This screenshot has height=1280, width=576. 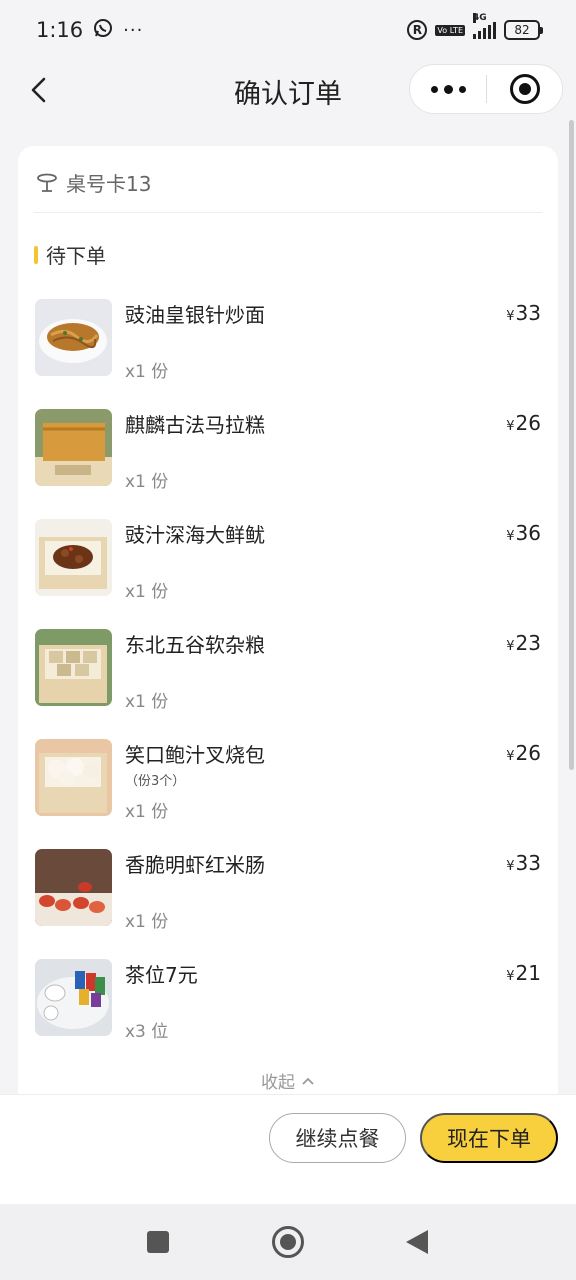 What do you see at coordinates (60, 30) in the screenshot?
I see `status-time: 1:16` at bounding box center [60, 30].